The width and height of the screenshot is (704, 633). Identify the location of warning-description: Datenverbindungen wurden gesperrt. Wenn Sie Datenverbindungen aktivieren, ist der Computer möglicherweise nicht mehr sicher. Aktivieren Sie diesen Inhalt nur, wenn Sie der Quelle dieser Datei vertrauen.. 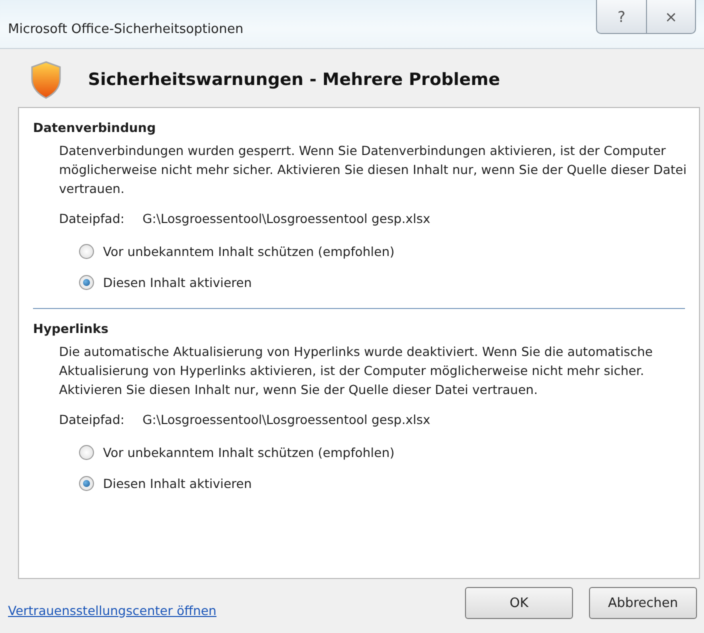
(373, 170).